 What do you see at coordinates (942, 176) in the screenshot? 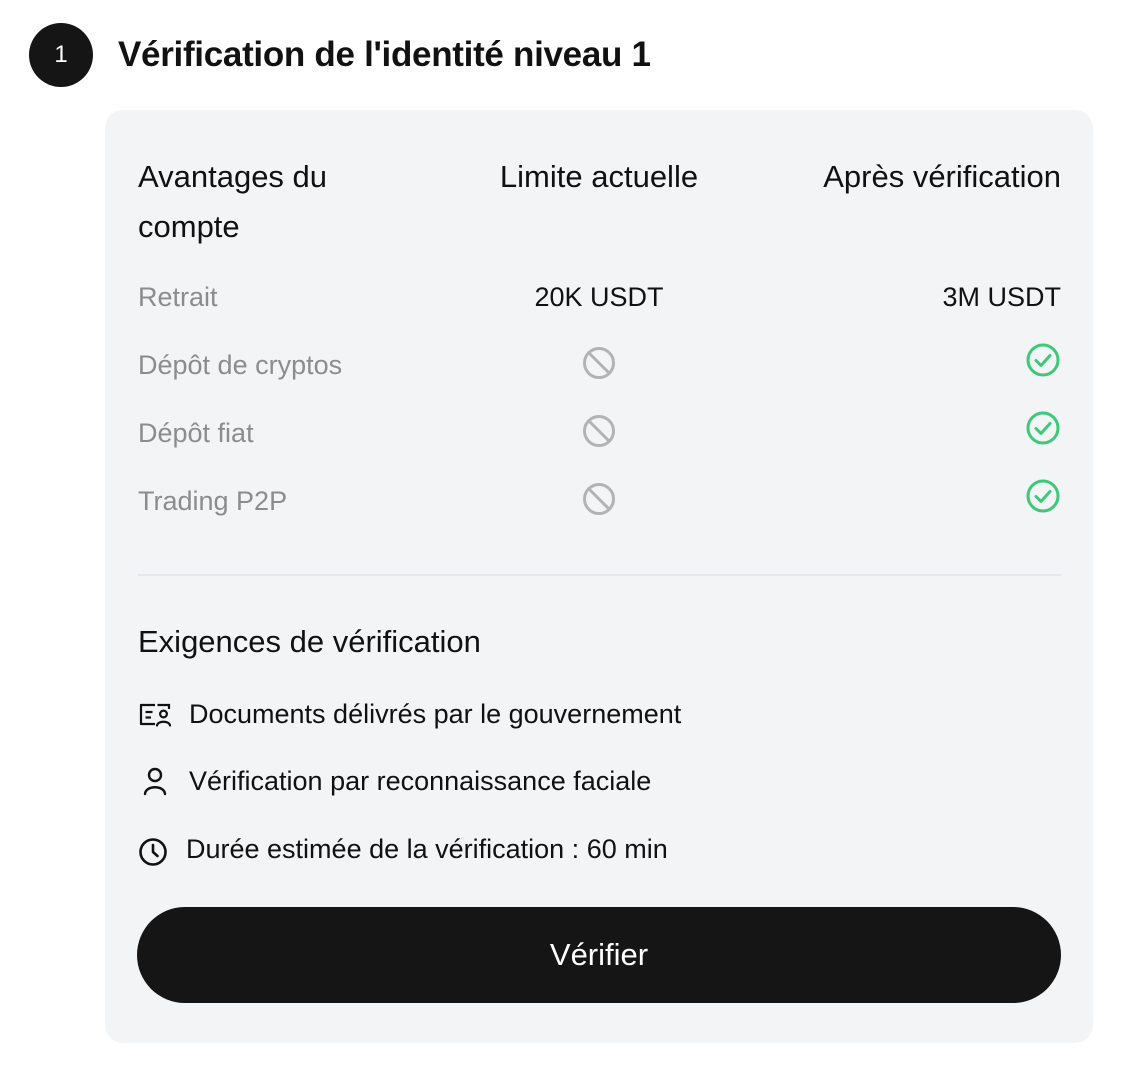
I see `header-after-verification: Après vérification` at bounding box center [942, 176].